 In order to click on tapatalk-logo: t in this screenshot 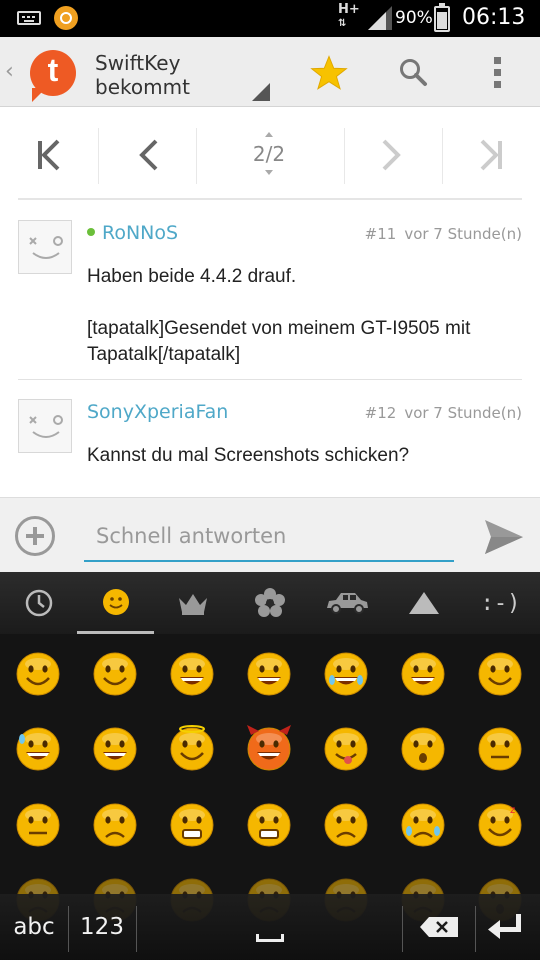, I will do `click(53, 76)`.